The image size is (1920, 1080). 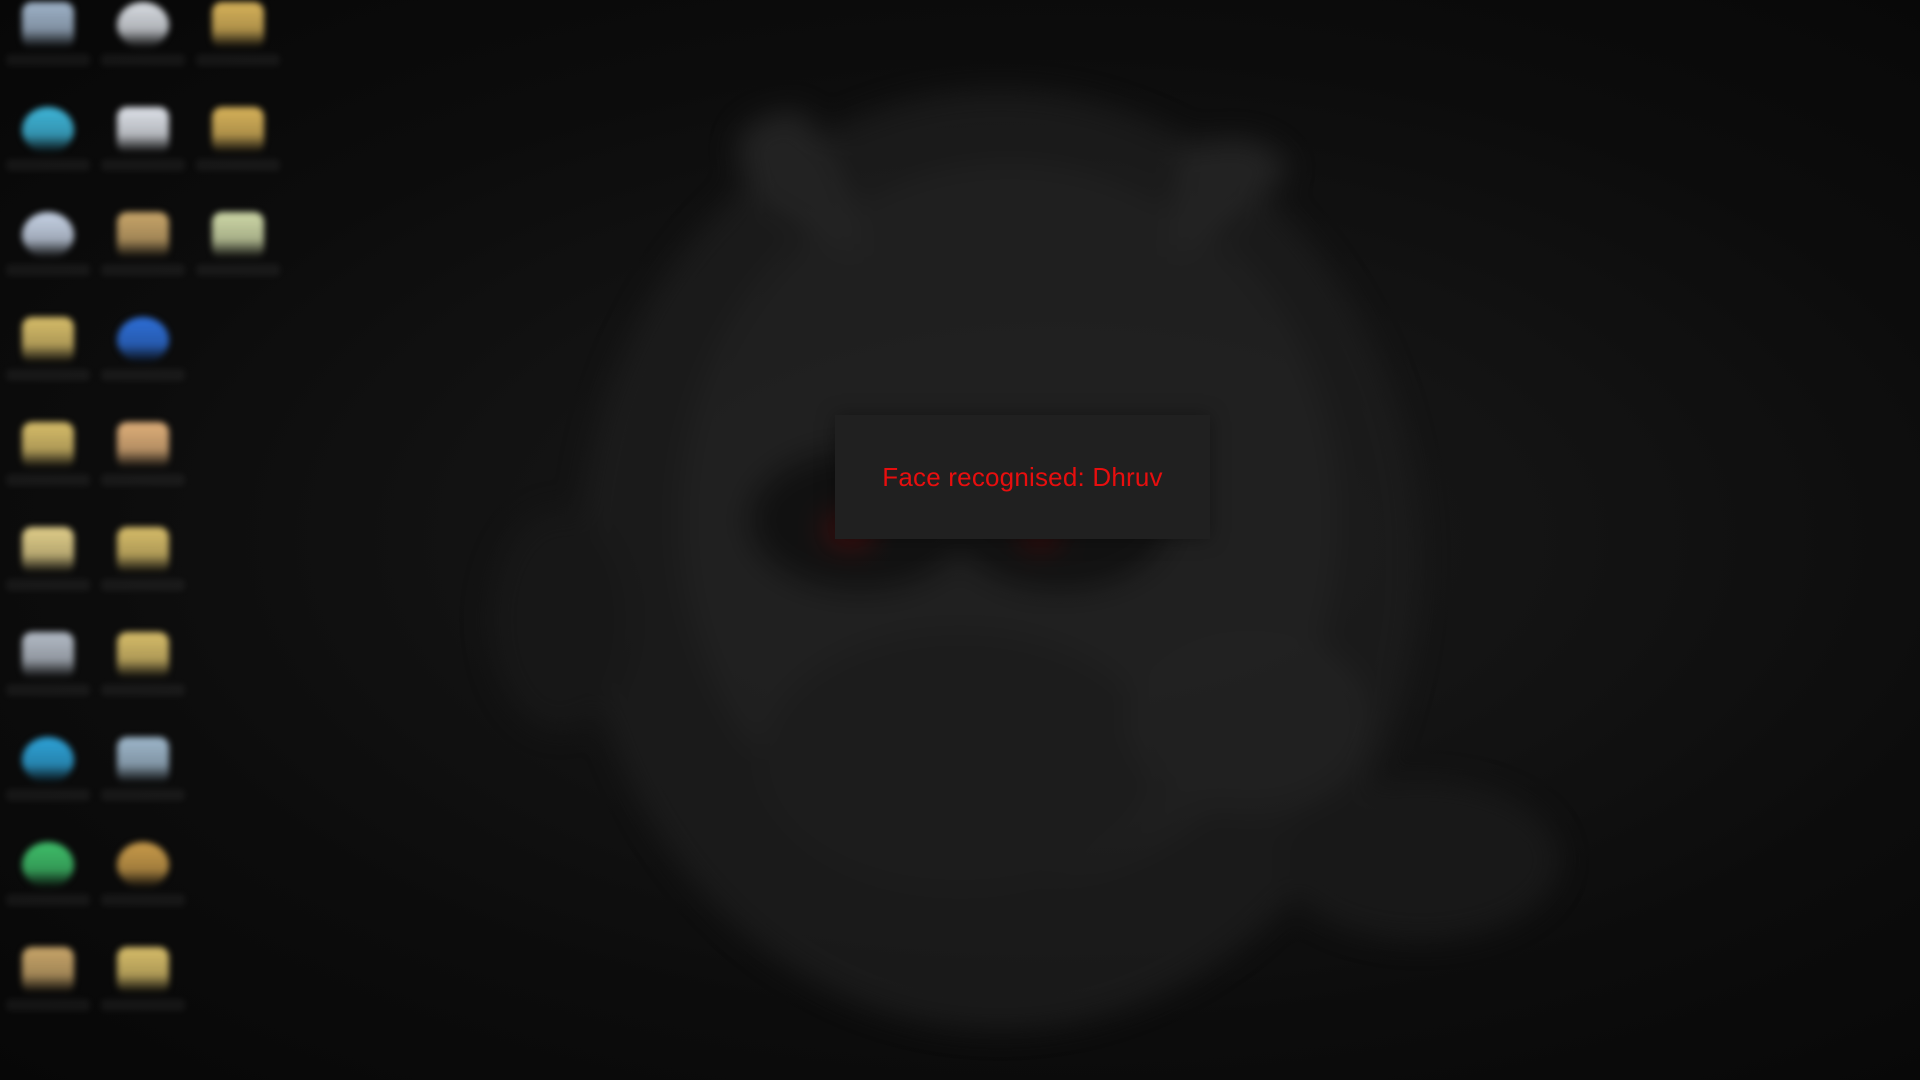 I want to click on document-icon, so click(x=143, y=130).